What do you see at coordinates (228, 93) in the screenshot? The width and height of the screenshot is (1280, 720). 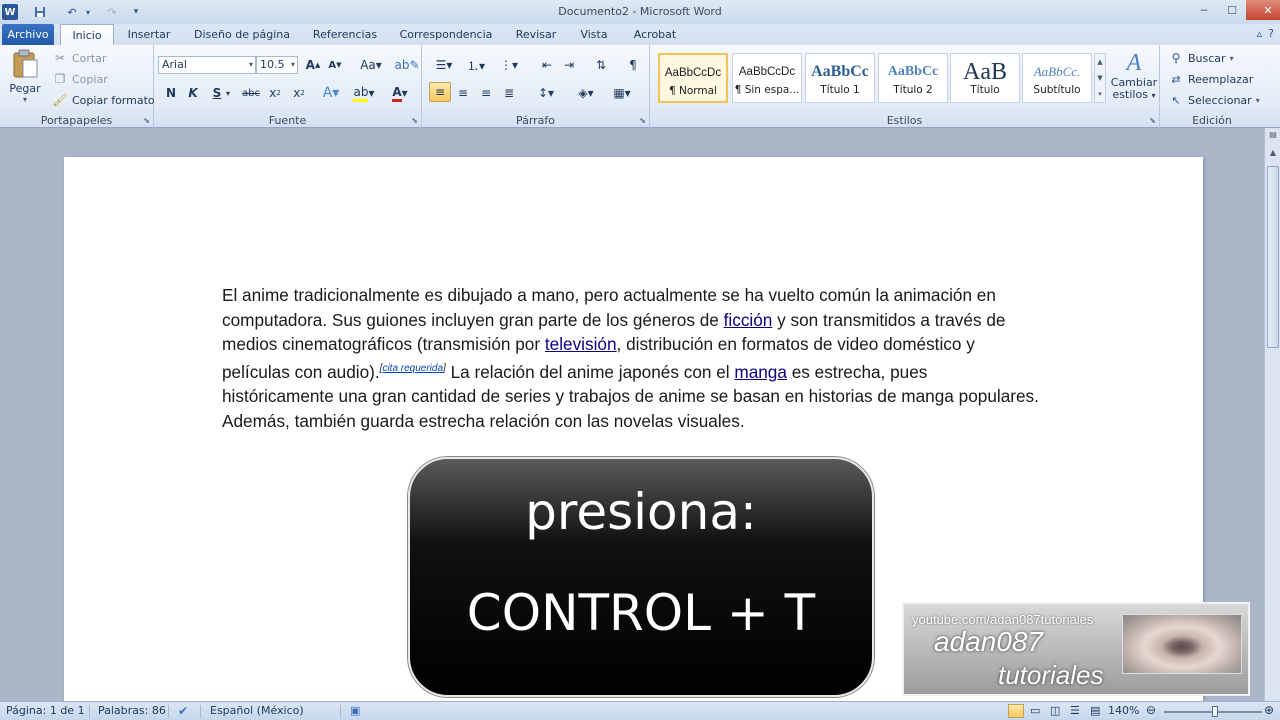 I see `underline-dropdown-icon: ▾` at bounding box center [228, 93].